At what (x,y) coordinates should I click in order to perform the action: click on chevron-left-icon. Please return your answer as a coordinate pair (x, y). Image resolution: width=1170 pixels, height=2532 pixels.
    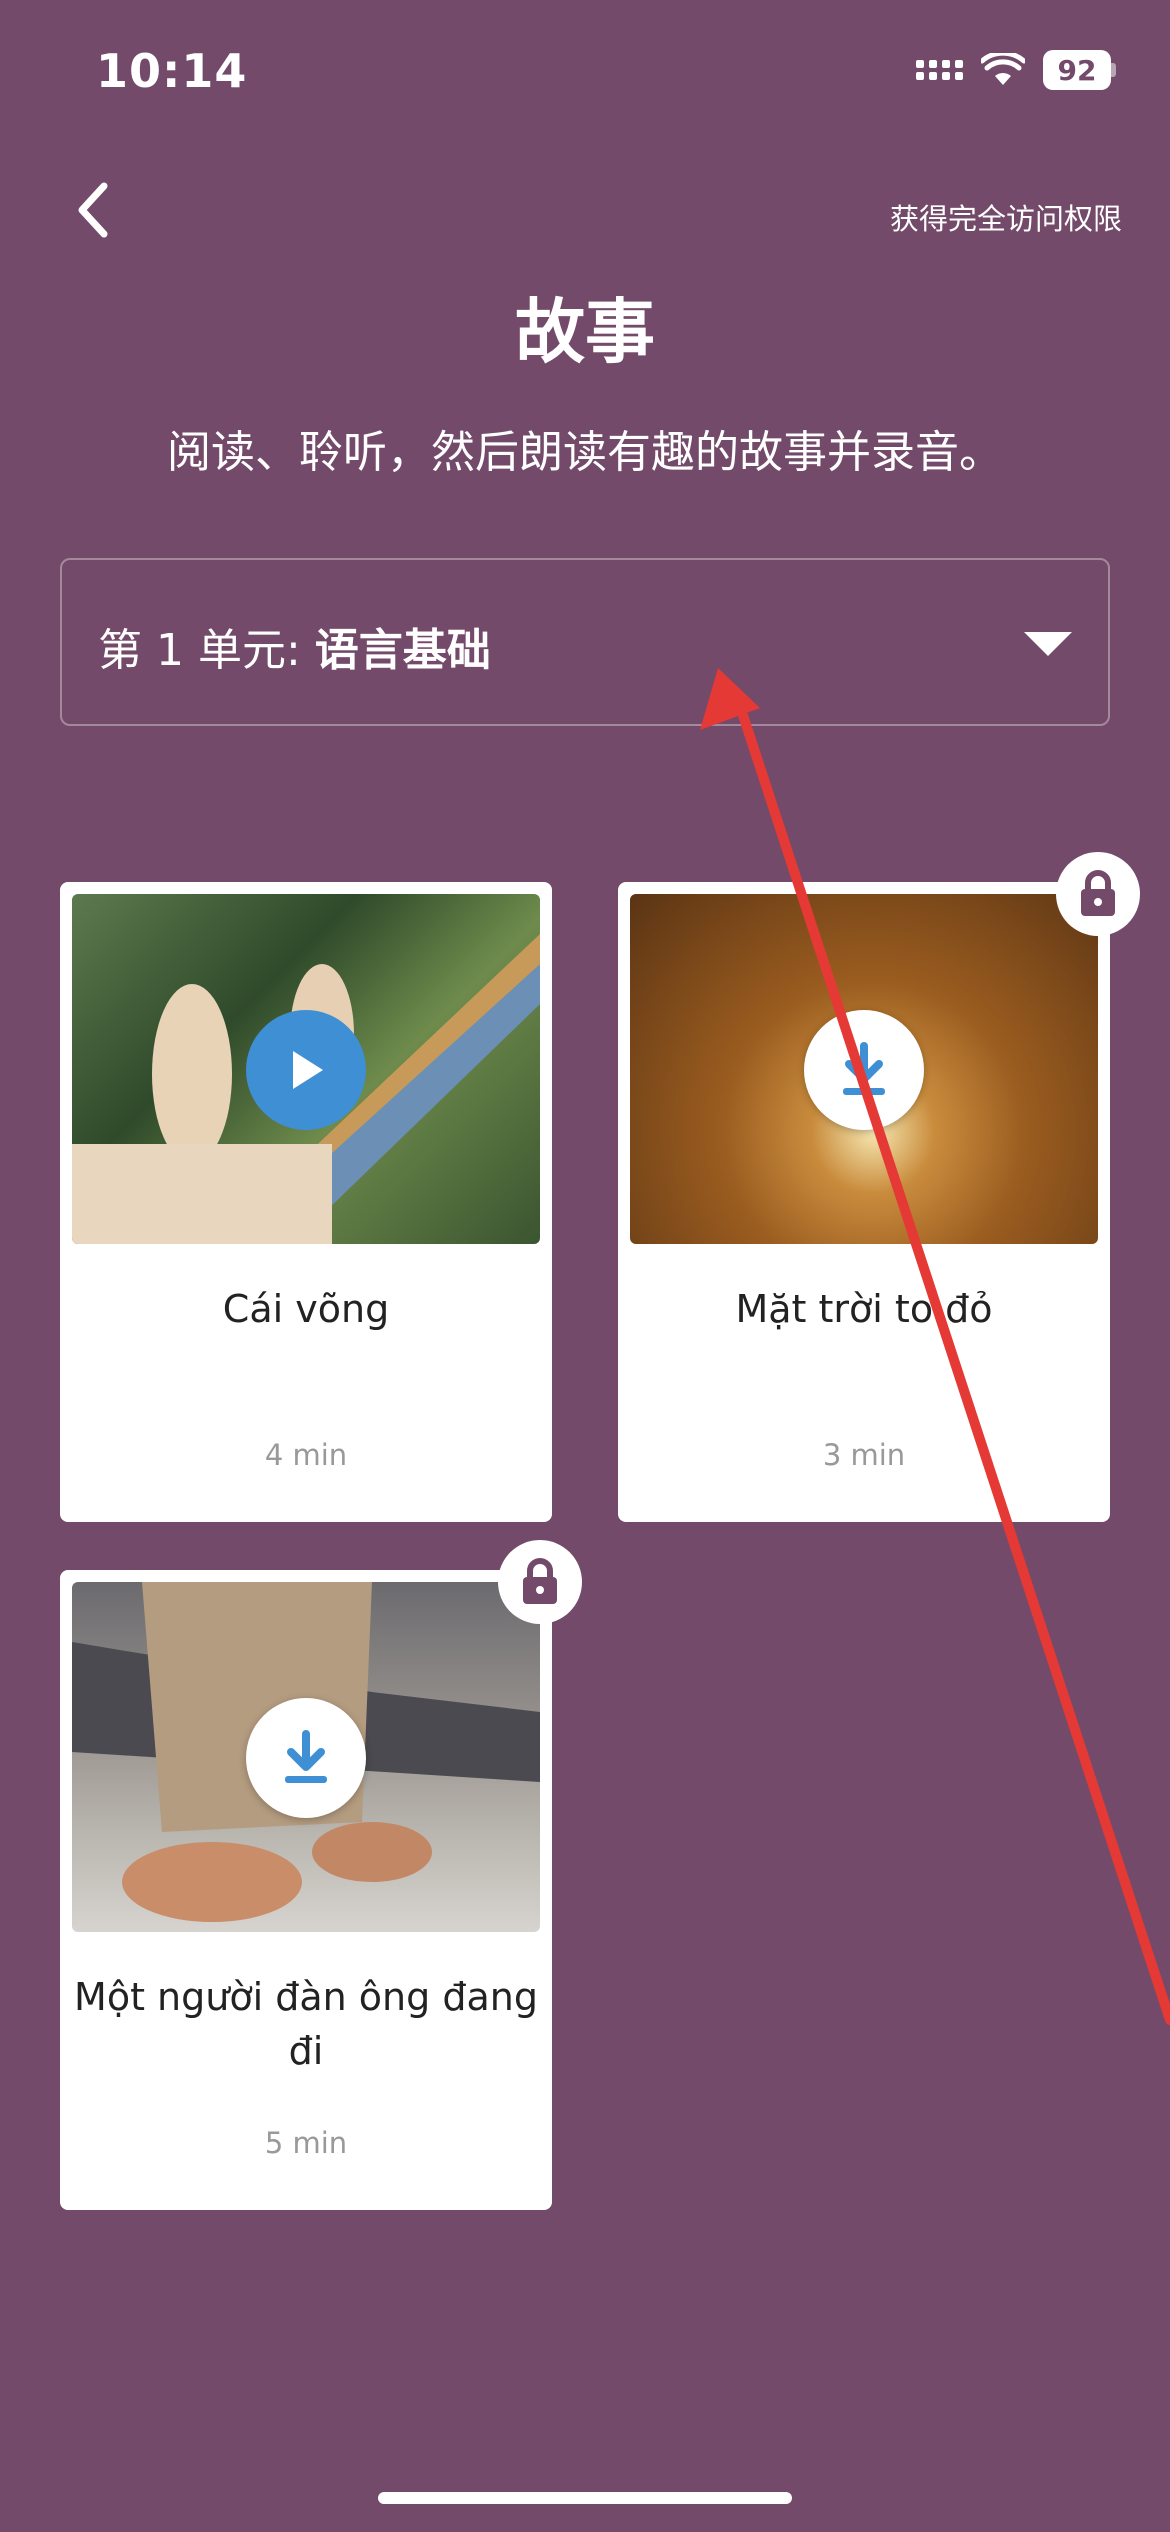
    Looking at the image, I should click on (93, 210).